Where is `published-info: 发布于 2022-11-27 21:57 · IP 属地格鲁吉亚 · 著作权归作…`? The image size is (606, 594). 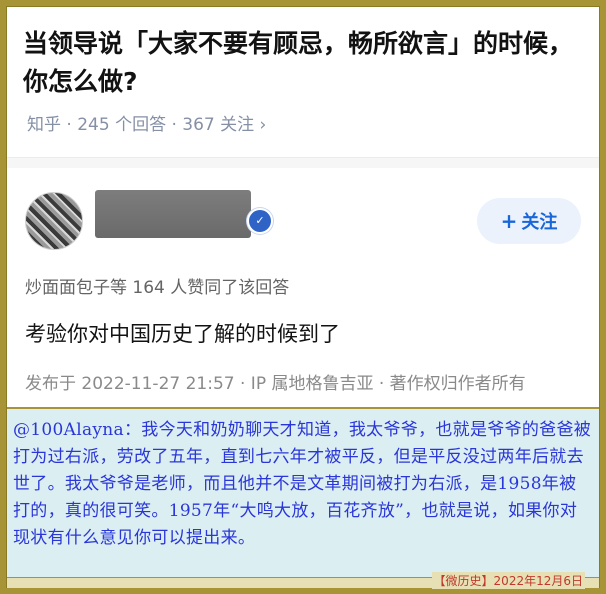 published-info: 发布于 2022-11-27 21:57 · IP 属地格鲁吉亚 · 著作权归作… is located at coordinates (275, 384).